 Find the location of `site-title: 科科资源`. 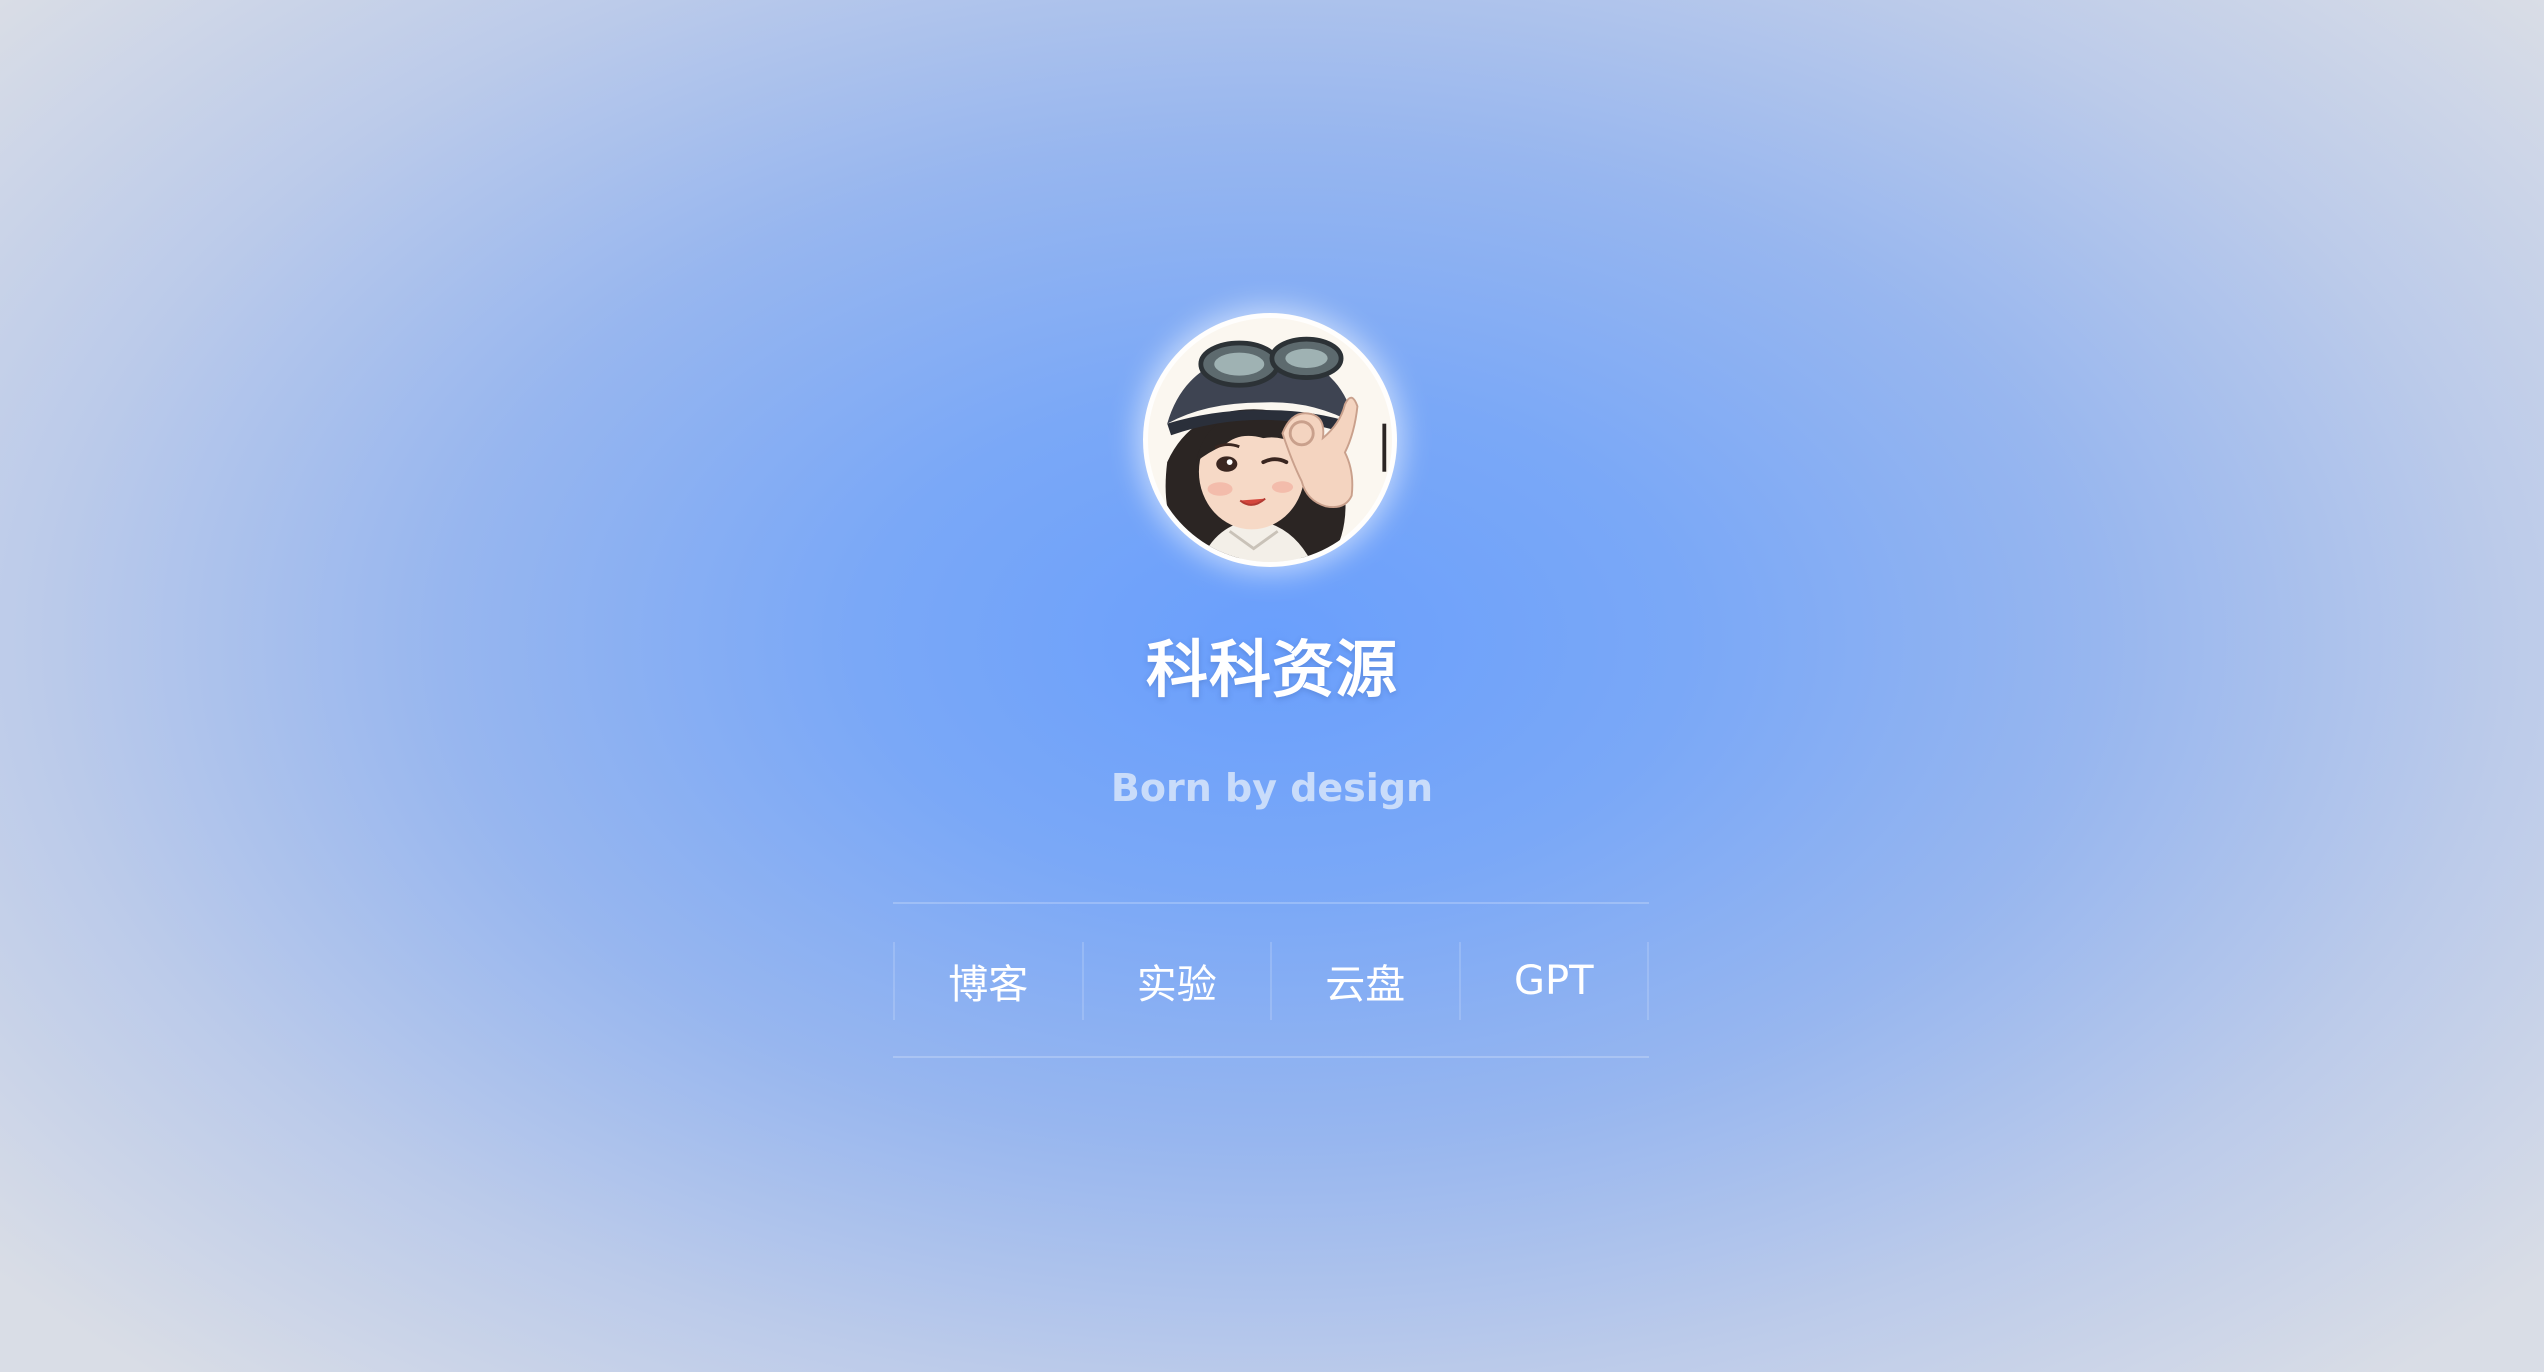

site-title: 科科资源 is located at coordinates (1271, 669).